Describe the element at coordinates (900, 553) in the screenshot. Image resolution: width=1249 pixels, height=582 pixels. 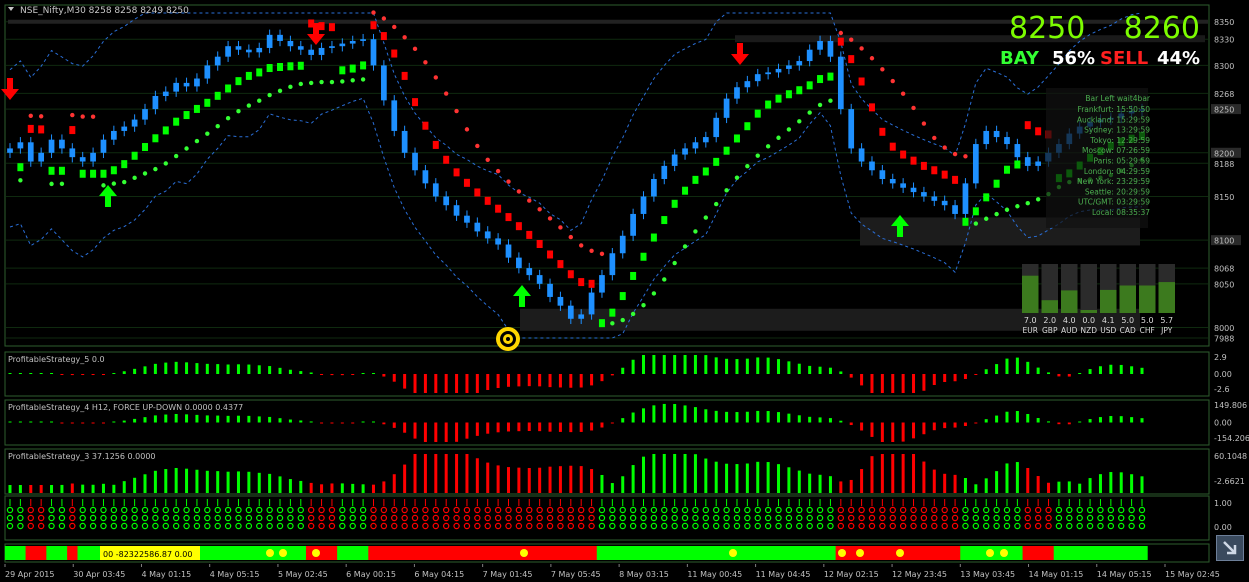
I see `strip-marker` at that location.